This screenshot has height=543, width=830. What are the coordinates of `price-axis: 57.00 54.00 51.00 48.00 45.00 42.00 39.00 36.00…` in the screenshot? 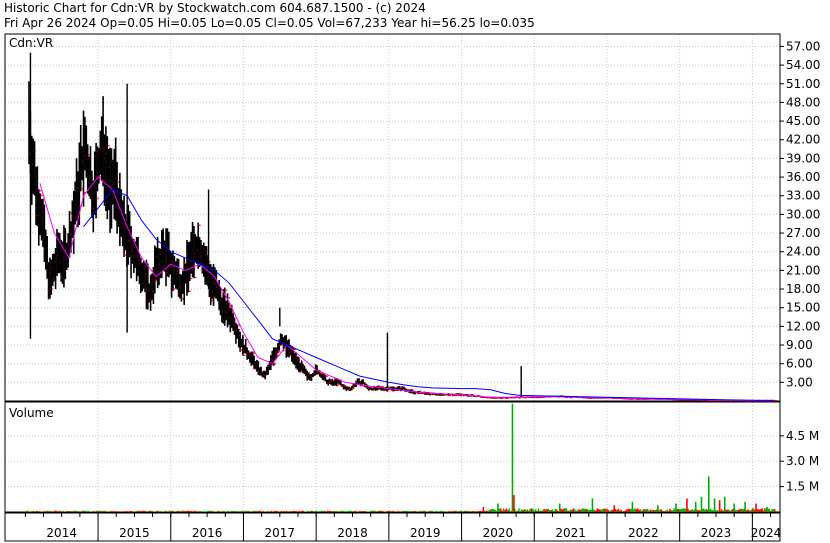 It's located at (800, 214).